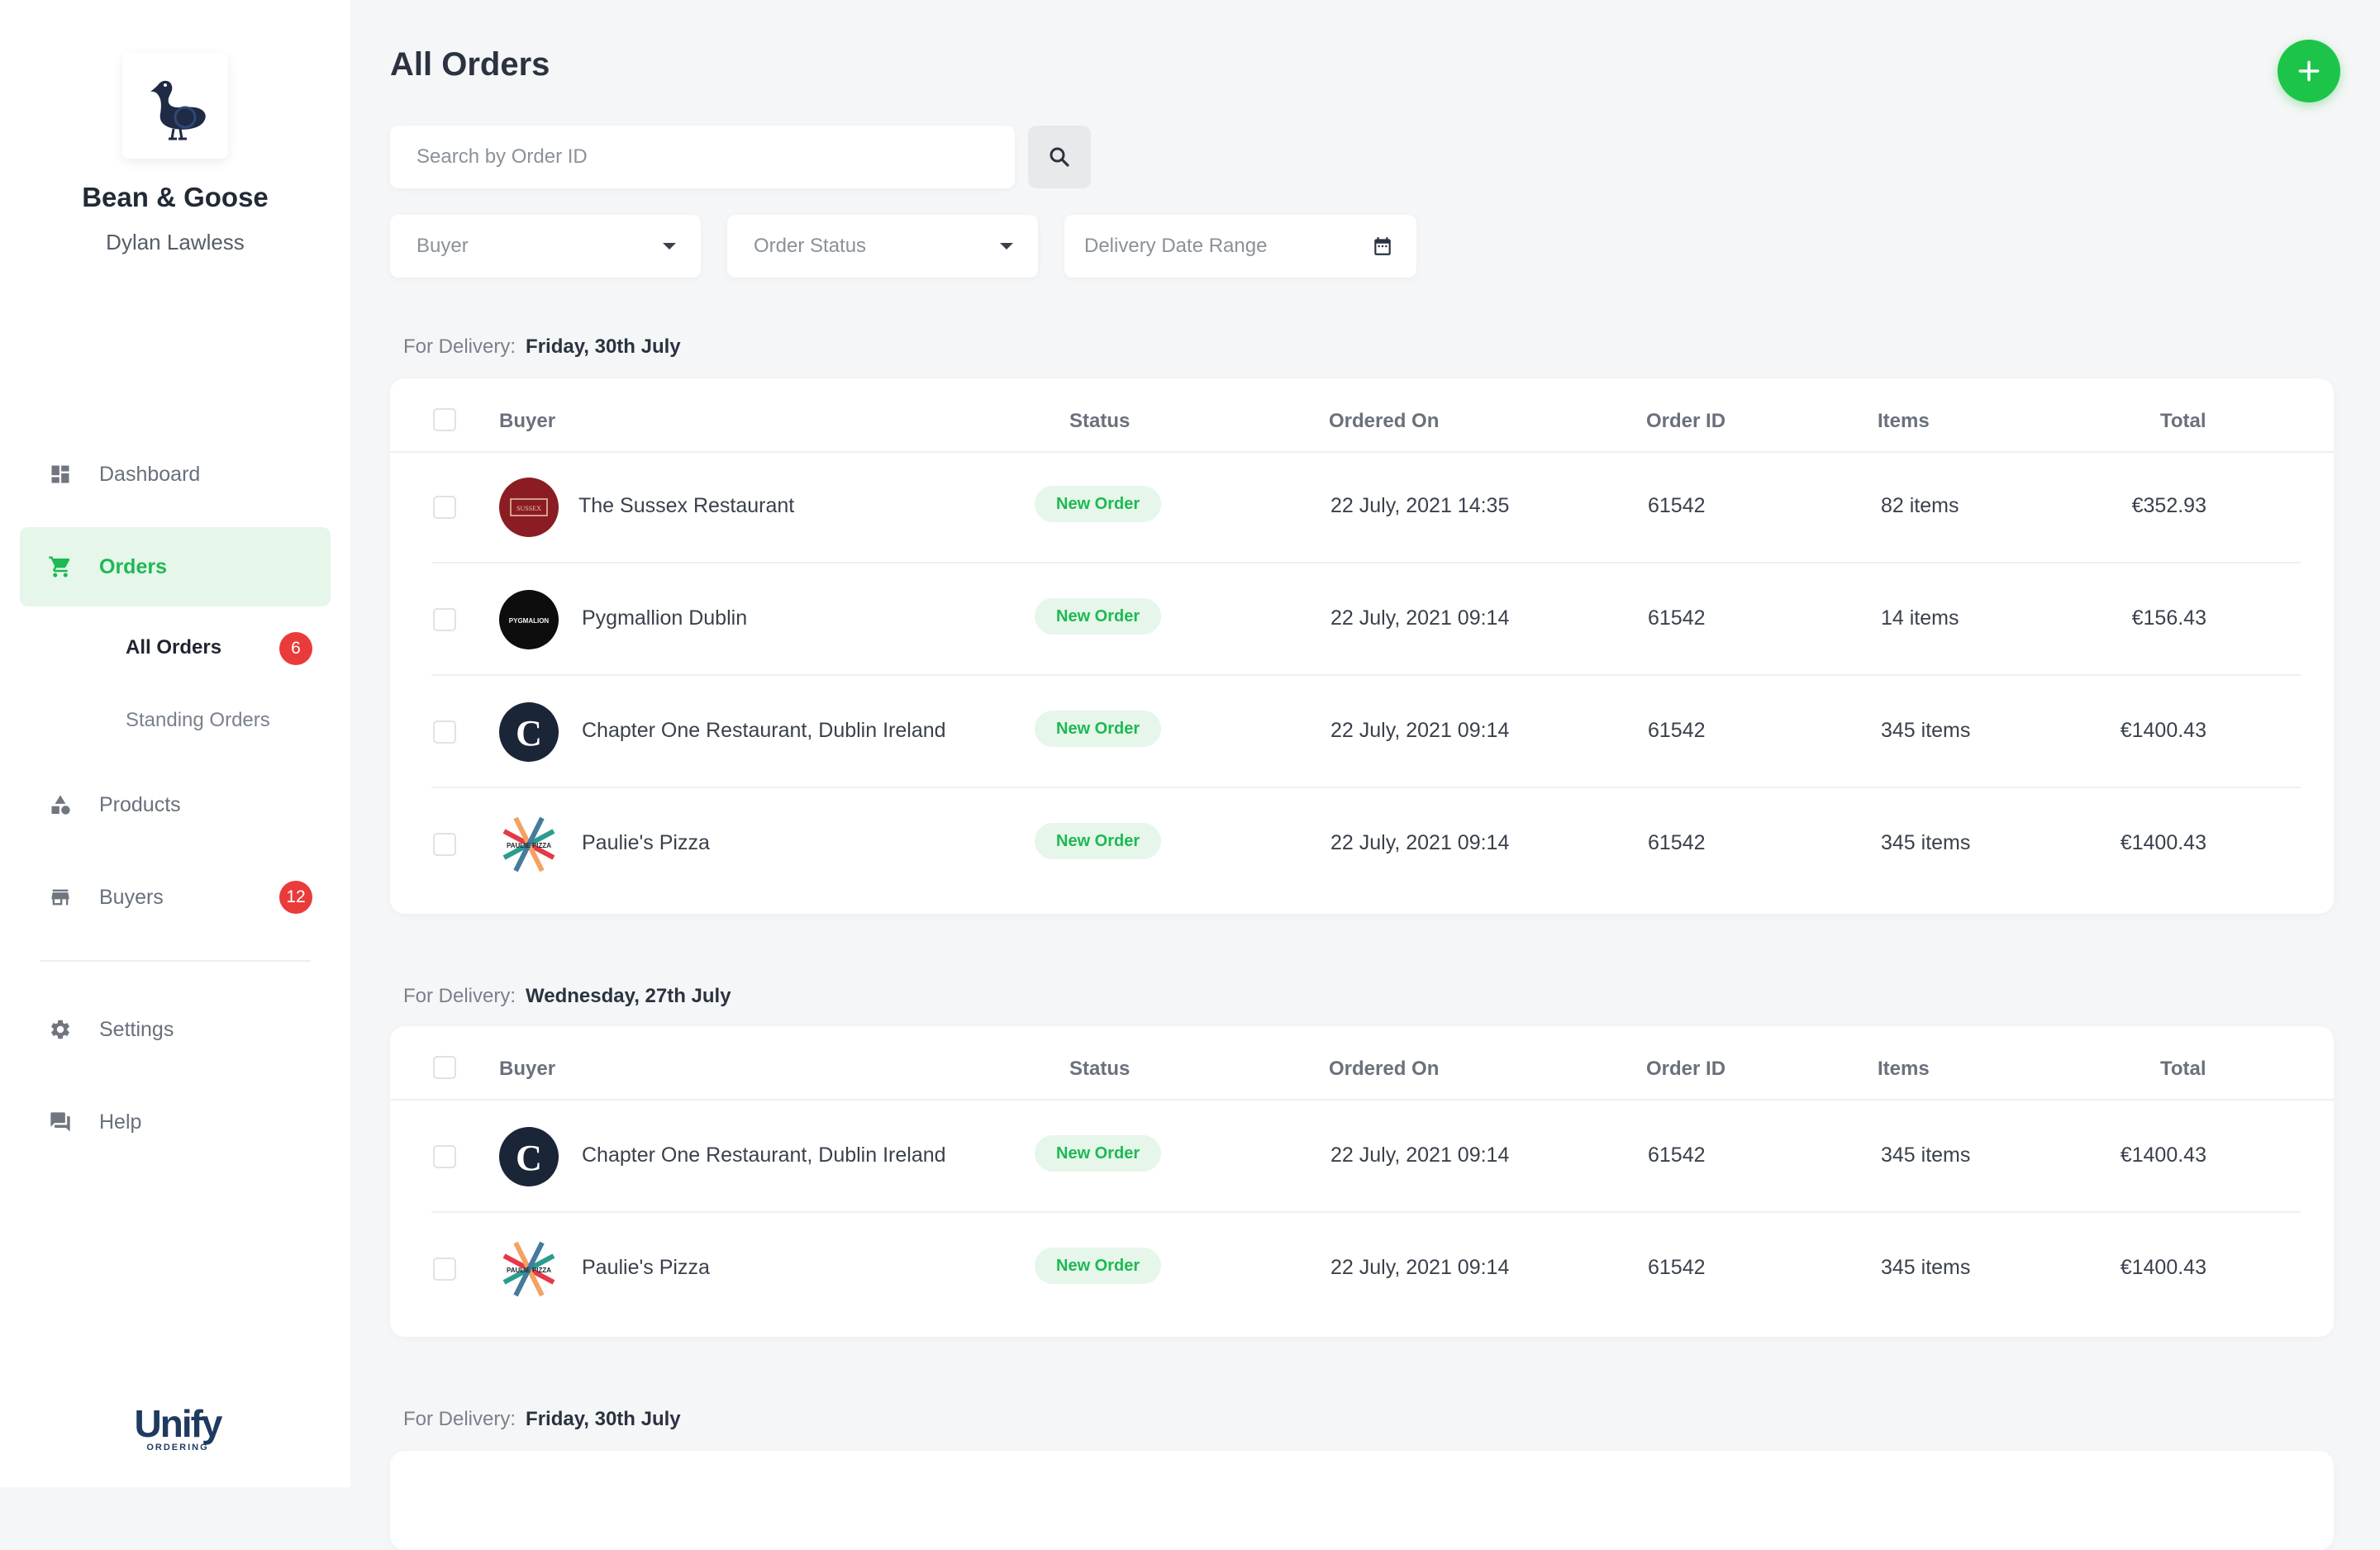 The image size is (2380, 1550). I want to click on order-status-filter: Order Status, so click(882, 246).